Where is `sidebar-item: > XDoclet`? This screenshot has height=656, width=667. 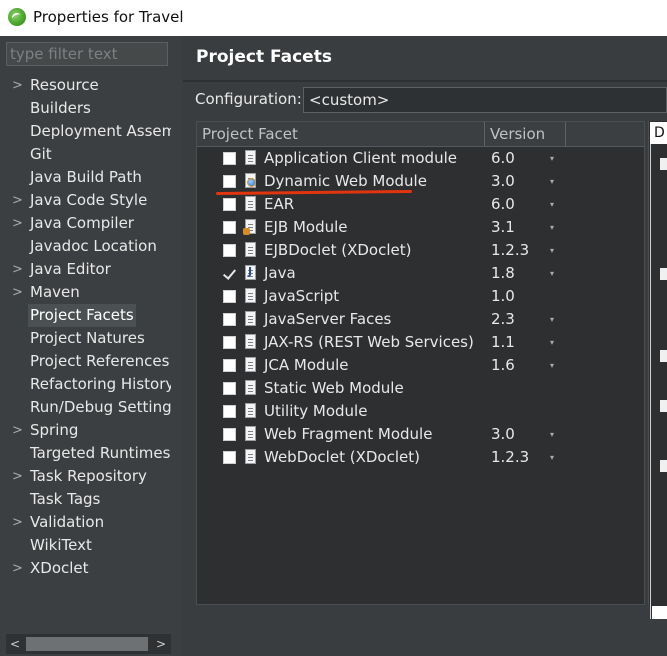 sidebar-item: > XDoclet is located at coordinates (86, 568).